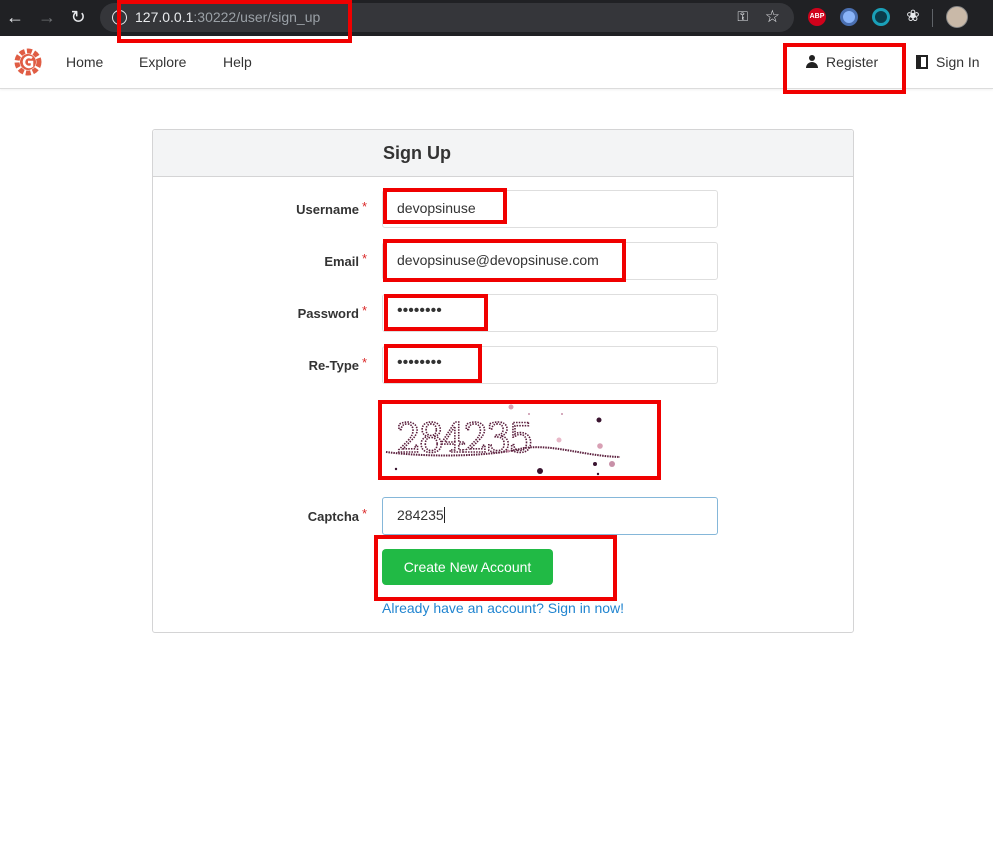 The width and height of the screenshot is (993, 854). I want to click on password-label: Password, so click(328, 313).